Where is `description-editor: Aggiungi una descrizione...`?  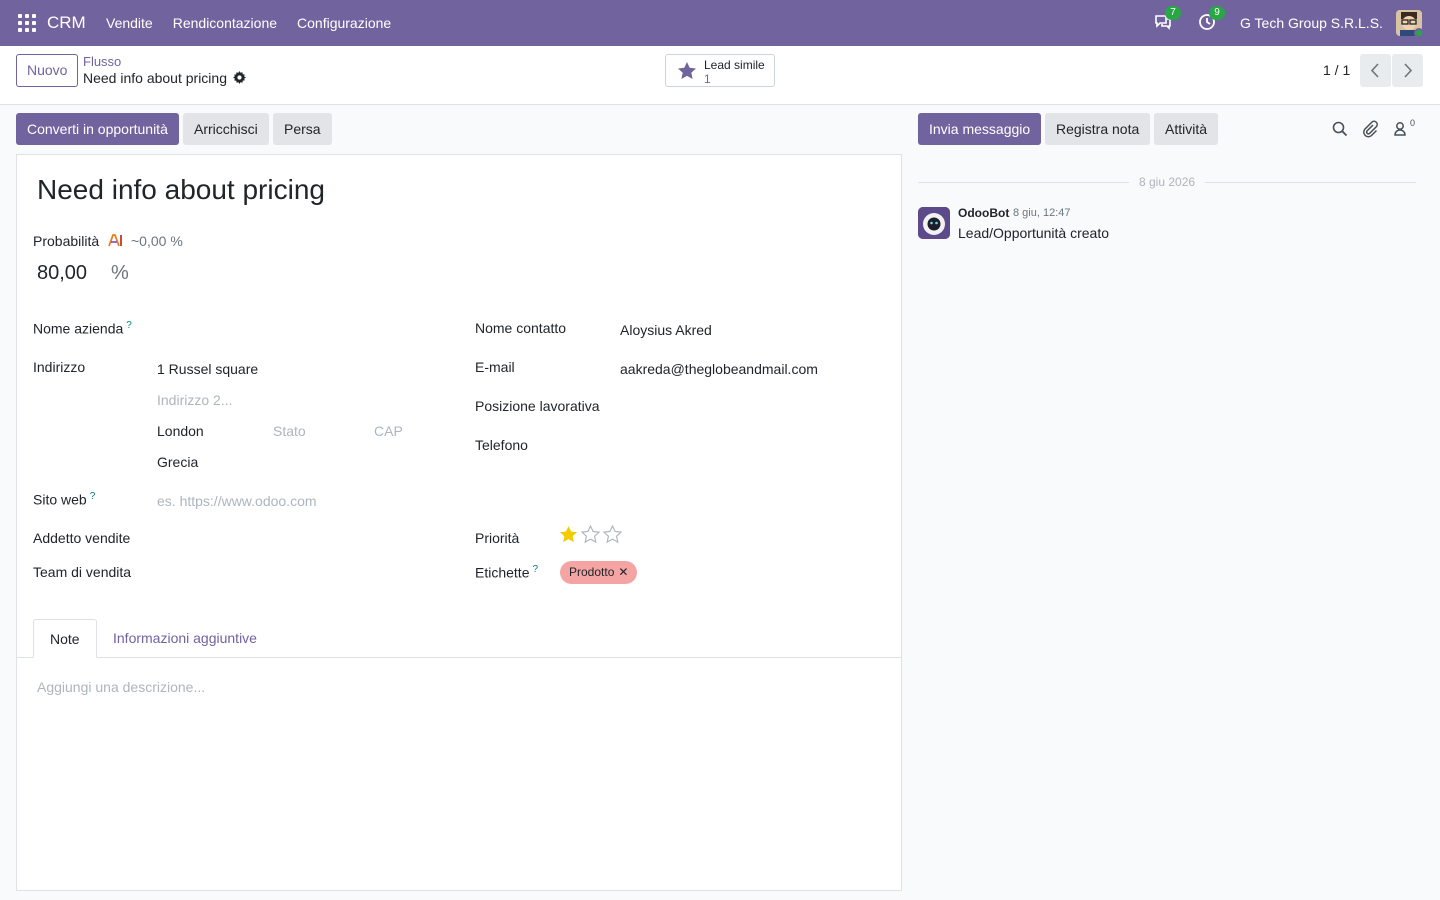 description-editor: Aggiungi una descrizione... is located at coordinates (121, 687).